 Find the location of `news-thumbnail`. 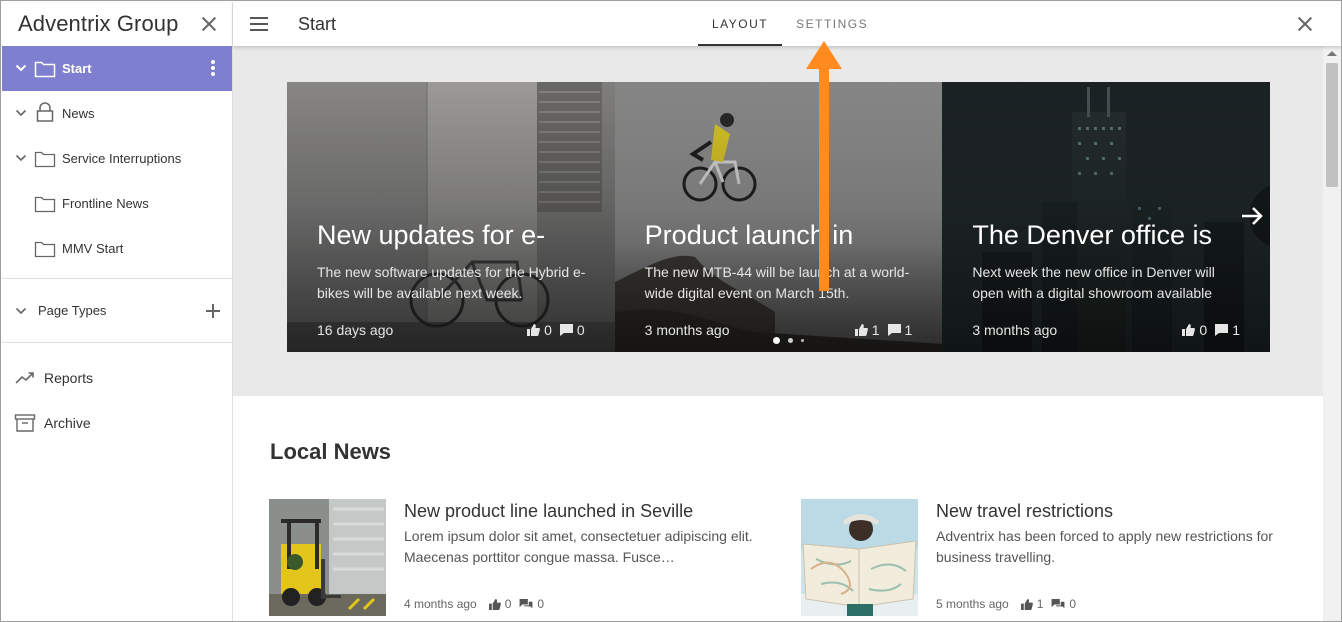

news-thumbnail is located at coordinates (859, 557).